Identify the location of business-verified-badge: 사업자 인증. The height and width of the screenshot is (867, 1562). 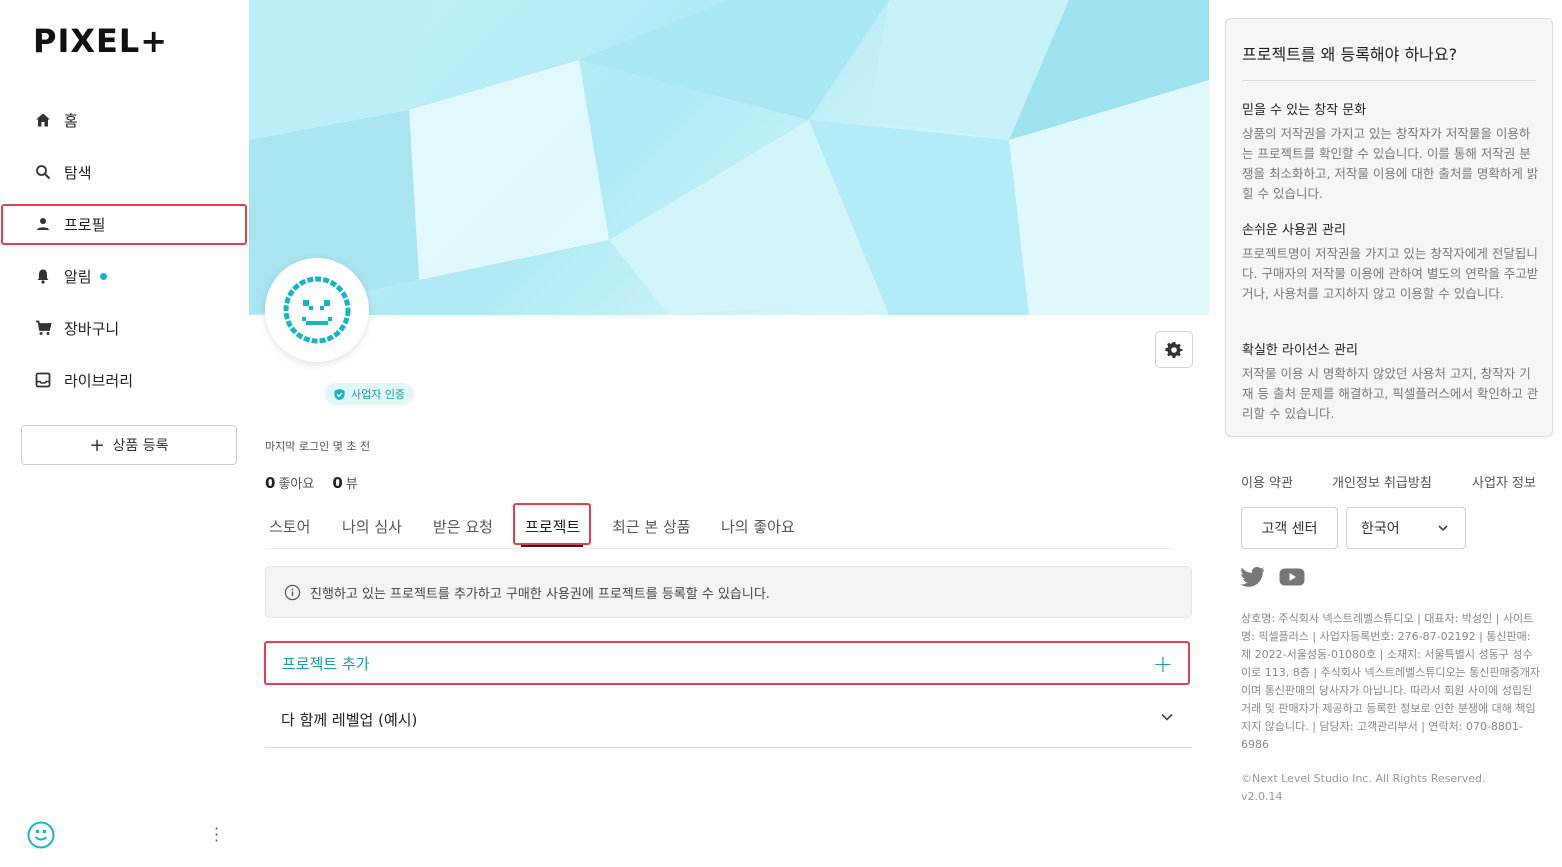
(370, 394).